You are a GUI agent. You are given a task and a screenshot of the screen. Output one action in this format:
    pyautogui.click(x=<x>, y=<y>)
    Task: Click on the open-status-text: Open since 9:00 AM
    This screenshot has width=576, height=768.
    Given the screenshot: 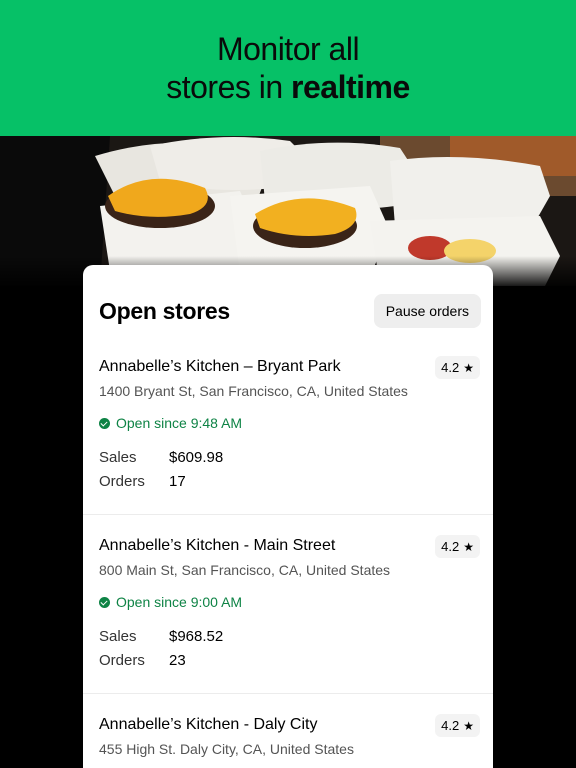 What is the action you would take?
    pyautogui.click(x=179, y=602)
    